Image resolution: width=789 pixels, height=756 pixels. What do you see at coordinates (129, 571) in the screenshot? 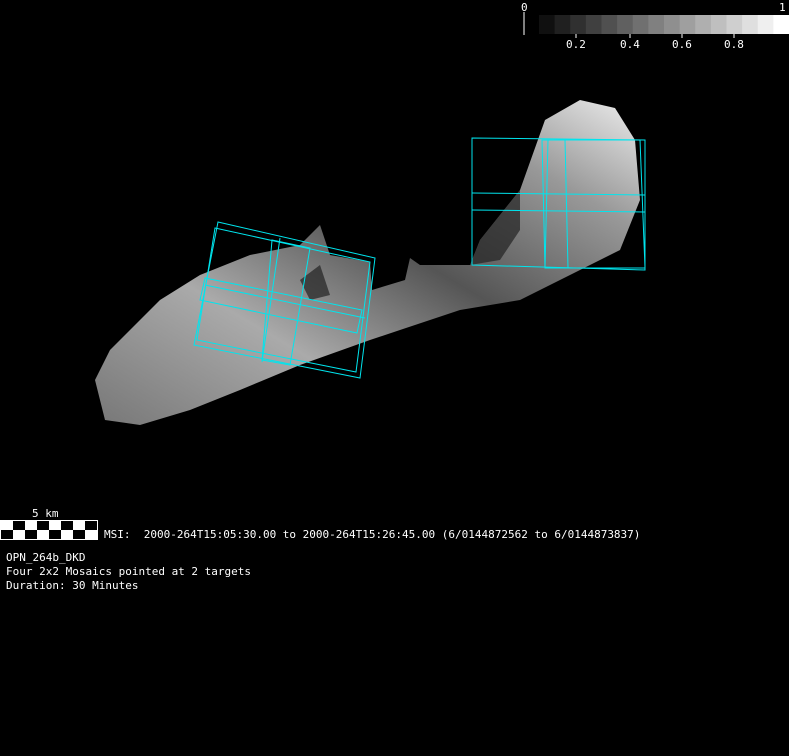
I see `sequence-description: Four 2x2 Mosaics pointed at 2 targets` at bounding box center [129, 571].